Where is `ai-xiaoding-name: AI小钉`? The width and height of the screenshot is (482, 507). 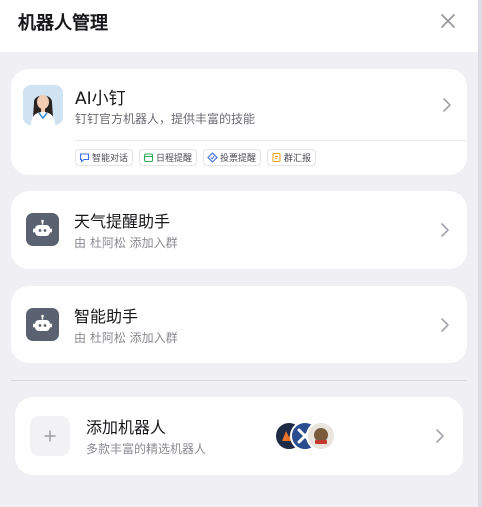 ai-xiaoding-name: AI小钉 is located at coordinates (100, 99).